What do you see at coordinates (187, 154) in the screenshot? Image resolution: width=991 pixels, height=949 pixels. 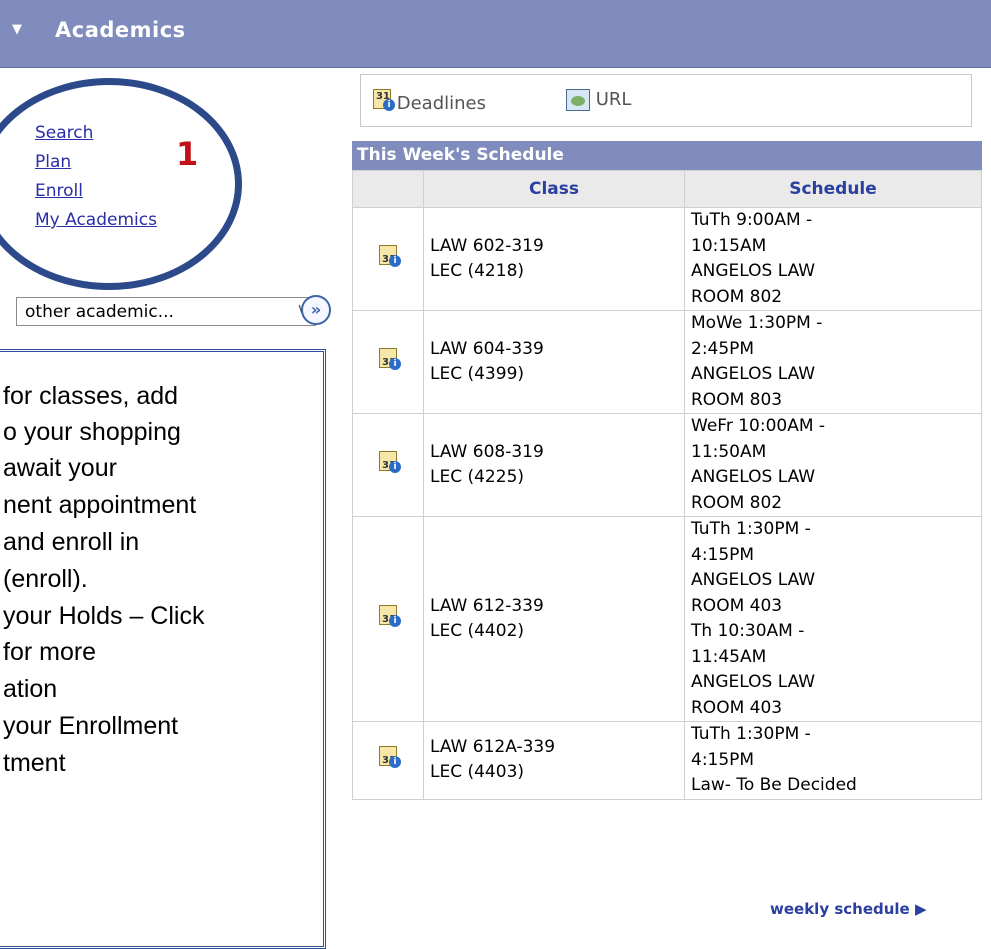 I see `annotation-number: 1` at bounding box center [187, 154].